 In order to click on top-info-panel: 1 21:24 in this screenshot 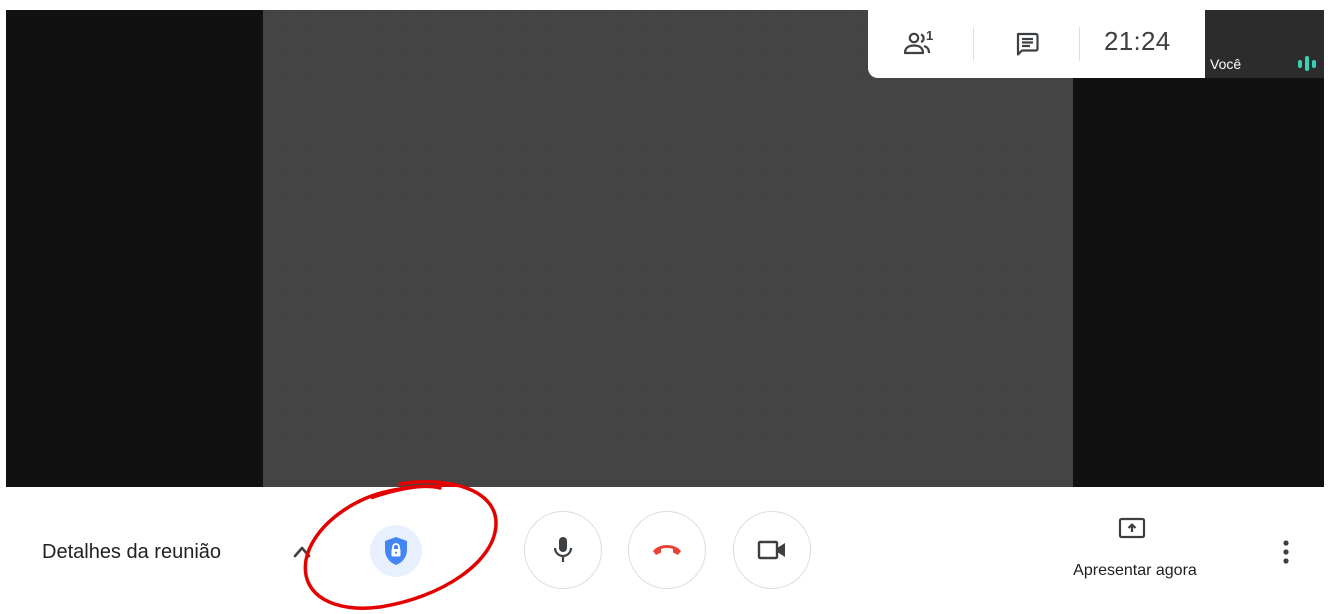, I will do `click(1036, 44)`.